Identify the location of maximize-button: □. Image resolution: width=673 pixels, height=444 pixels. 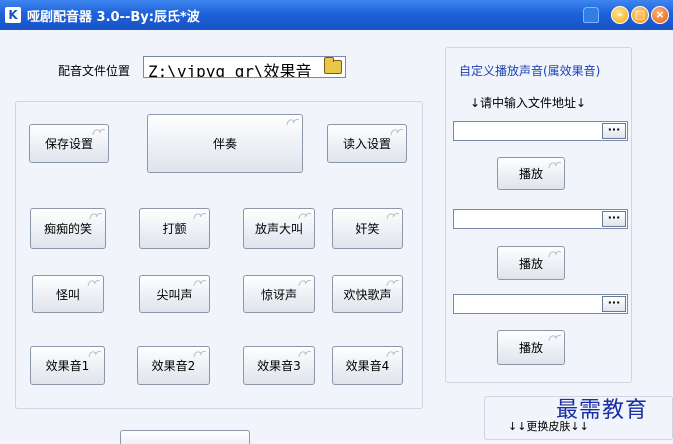
(640, 15).